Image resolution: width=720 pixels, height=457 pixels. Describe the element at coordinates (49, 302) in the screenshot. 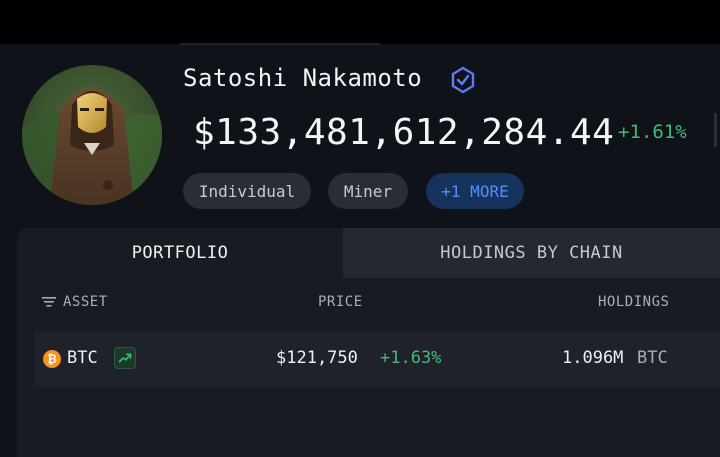

I see `filter-icon` at that location.